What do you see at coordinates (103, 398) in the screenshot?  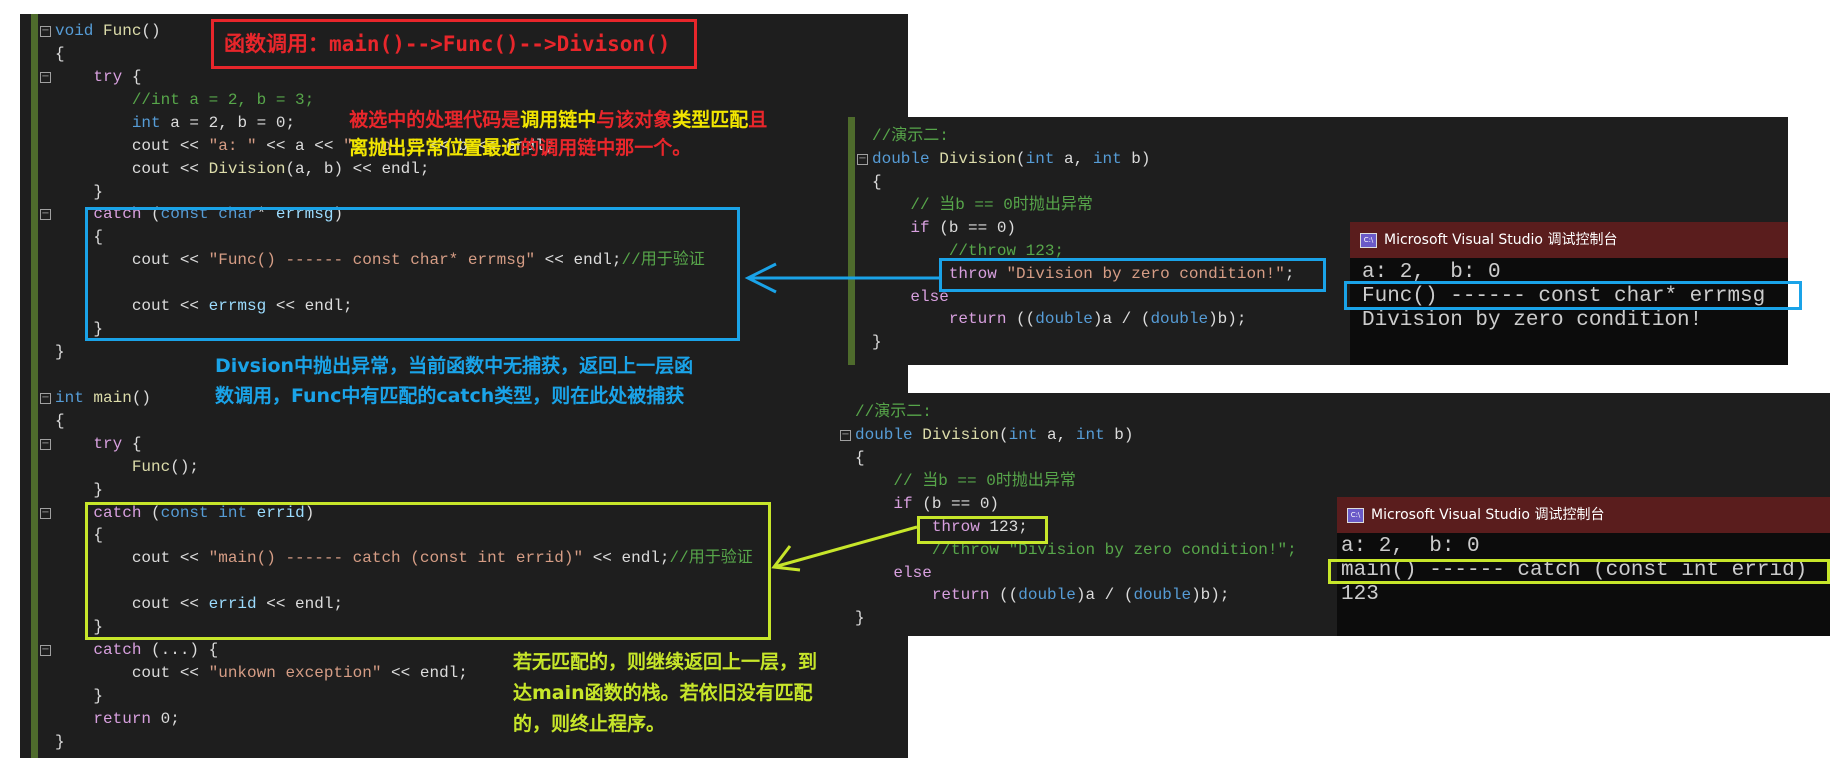 I see `code-line: int main()` at bounding box center [103, 398].